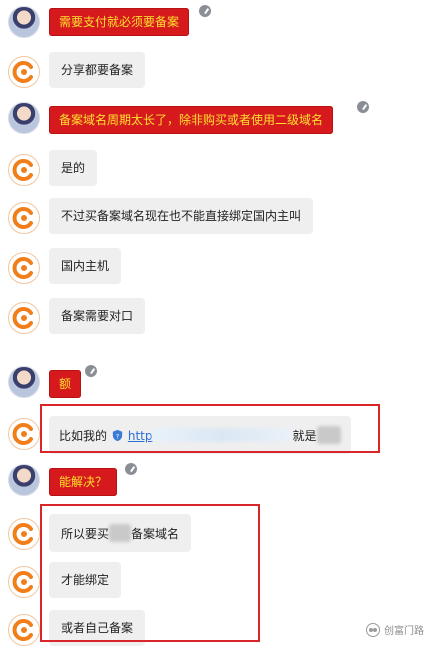 Image resolution: width=434 pixels, height=647 pixels. I want to click on wechat-icon, so click(373, 629).